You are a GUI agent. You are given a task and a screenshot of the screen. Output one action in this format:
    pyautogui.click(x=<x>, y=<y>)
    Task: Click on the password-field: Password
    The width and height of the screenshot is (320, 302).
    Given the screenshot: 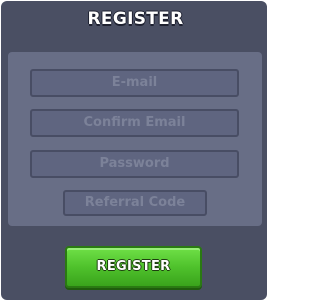 What is the action you would take?
    pyautogui.click(x=134, y=164)
    